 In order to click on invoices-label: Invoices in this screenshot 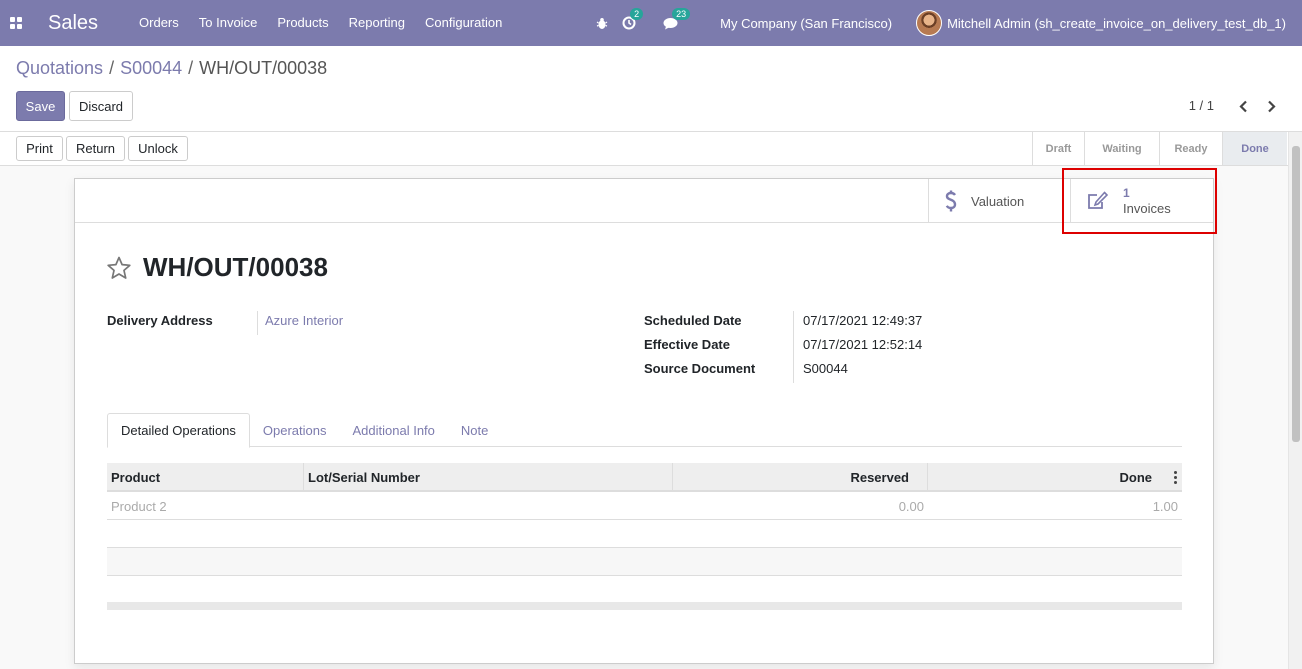, I will do `click(1147, 208)`.